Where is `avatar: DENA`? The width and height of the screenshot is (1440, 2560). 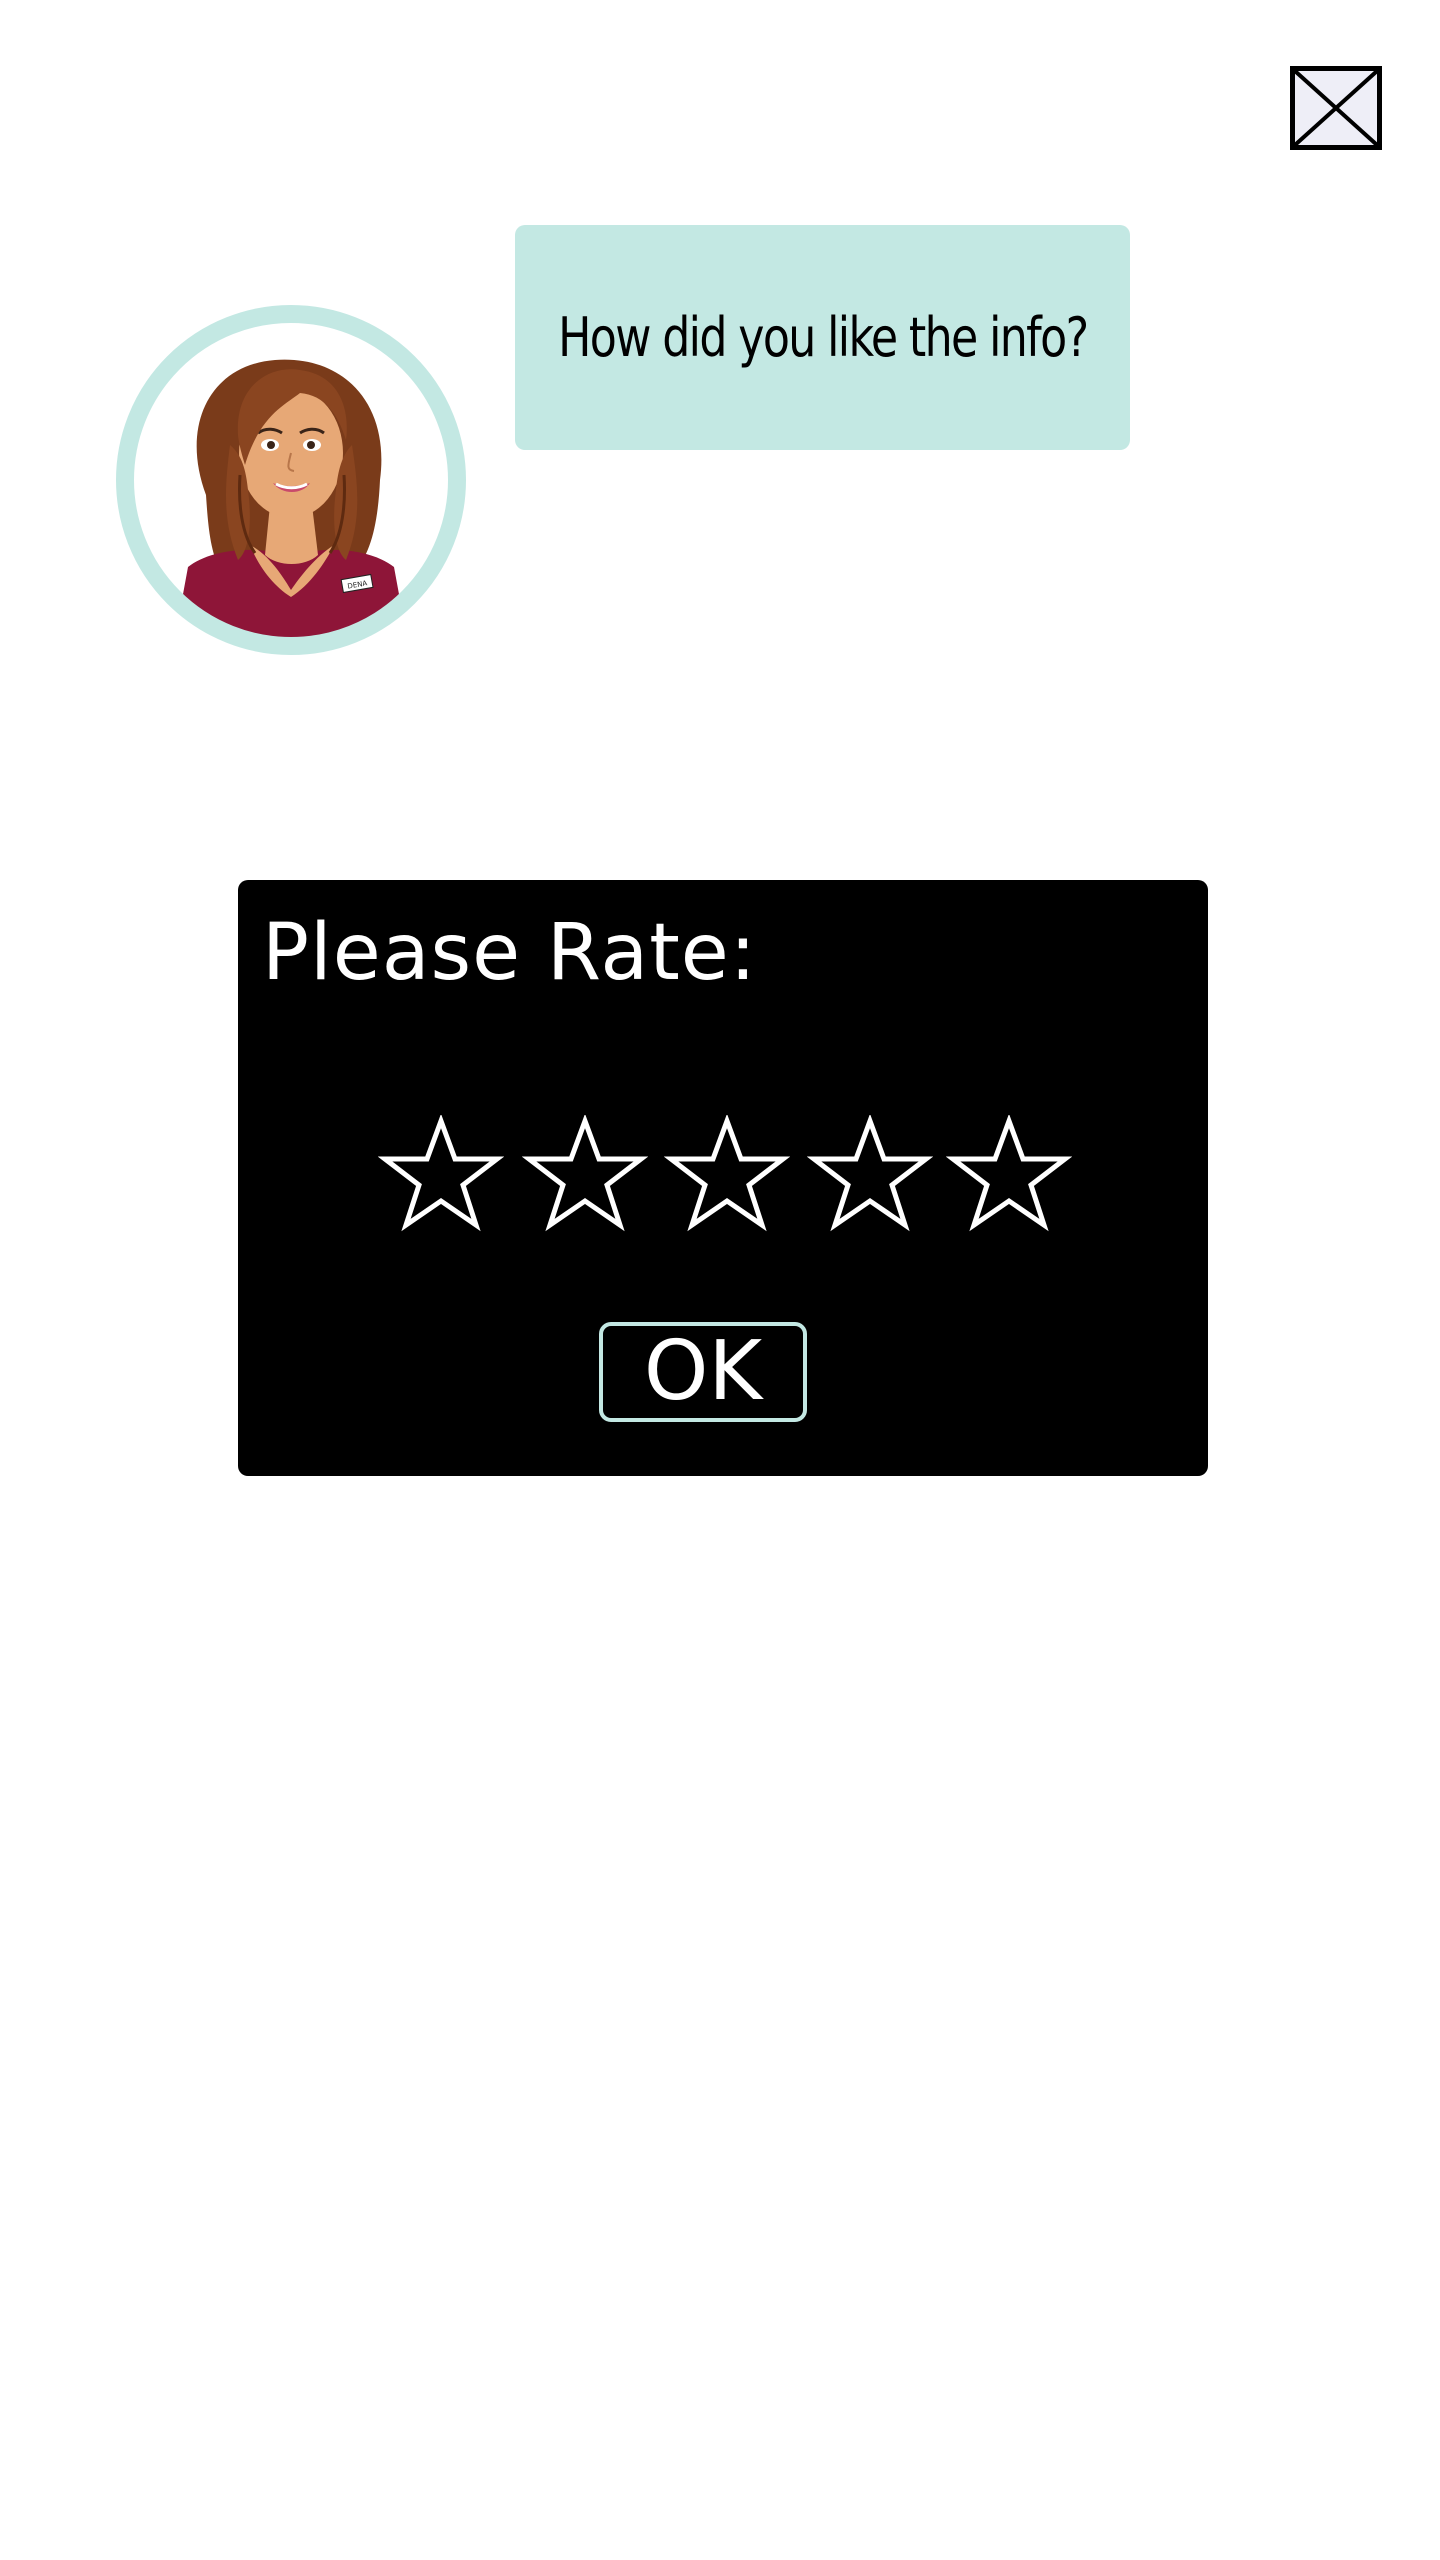
avatar: DENA is located at coordinates (291, 480).